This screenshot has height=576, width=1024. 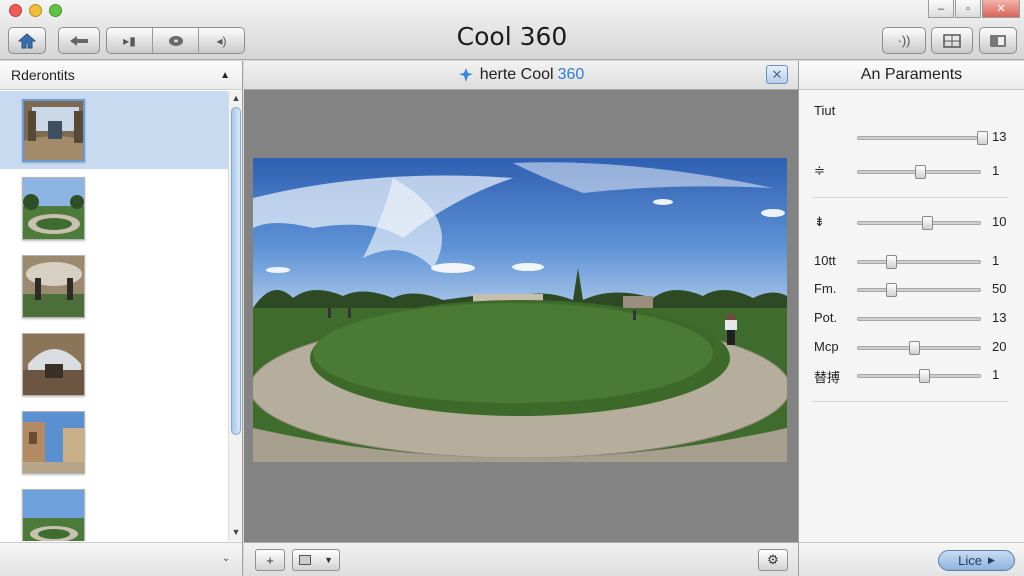 I want to click on grid-button, so click(x=952, y=40).